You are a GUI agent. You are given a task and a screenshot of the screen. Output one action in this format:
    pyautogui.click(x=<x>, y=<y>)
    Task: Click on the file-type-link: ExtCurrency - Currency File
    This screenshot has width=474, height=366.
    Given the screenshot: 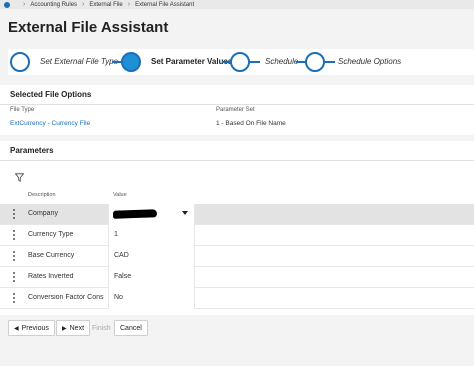 What is the action you would take?
    pyautogui.click(x=50, y=123)
    